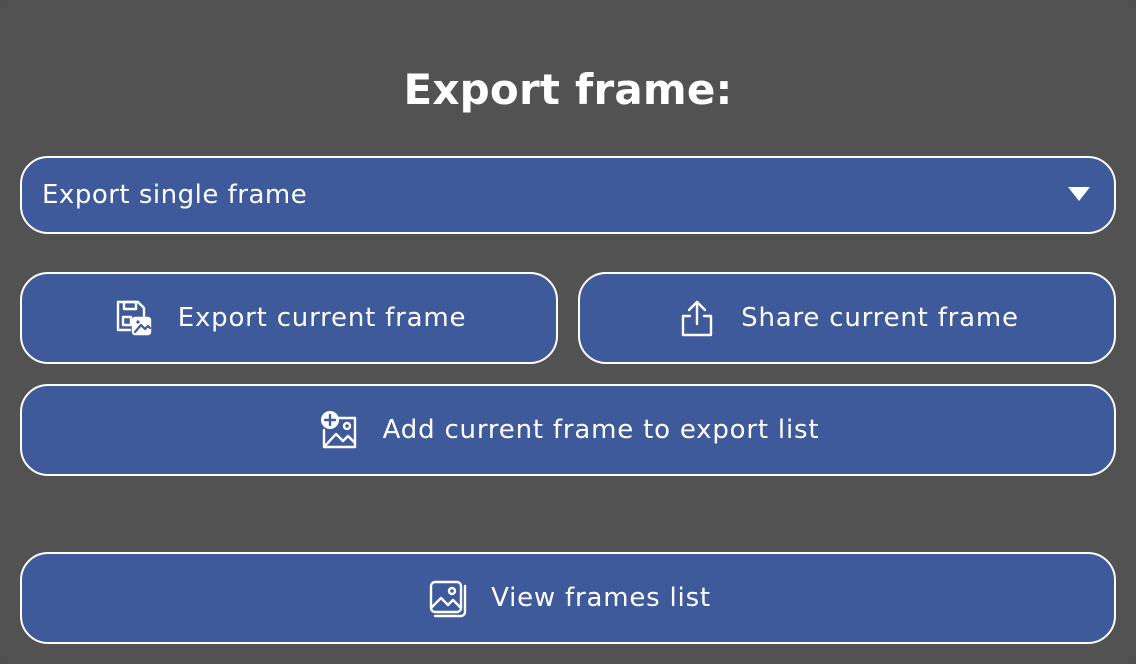  What do you see at coordinates (134, 318) in the screenshot?
I see `save-image-icon` at bounding box center [134, 318].